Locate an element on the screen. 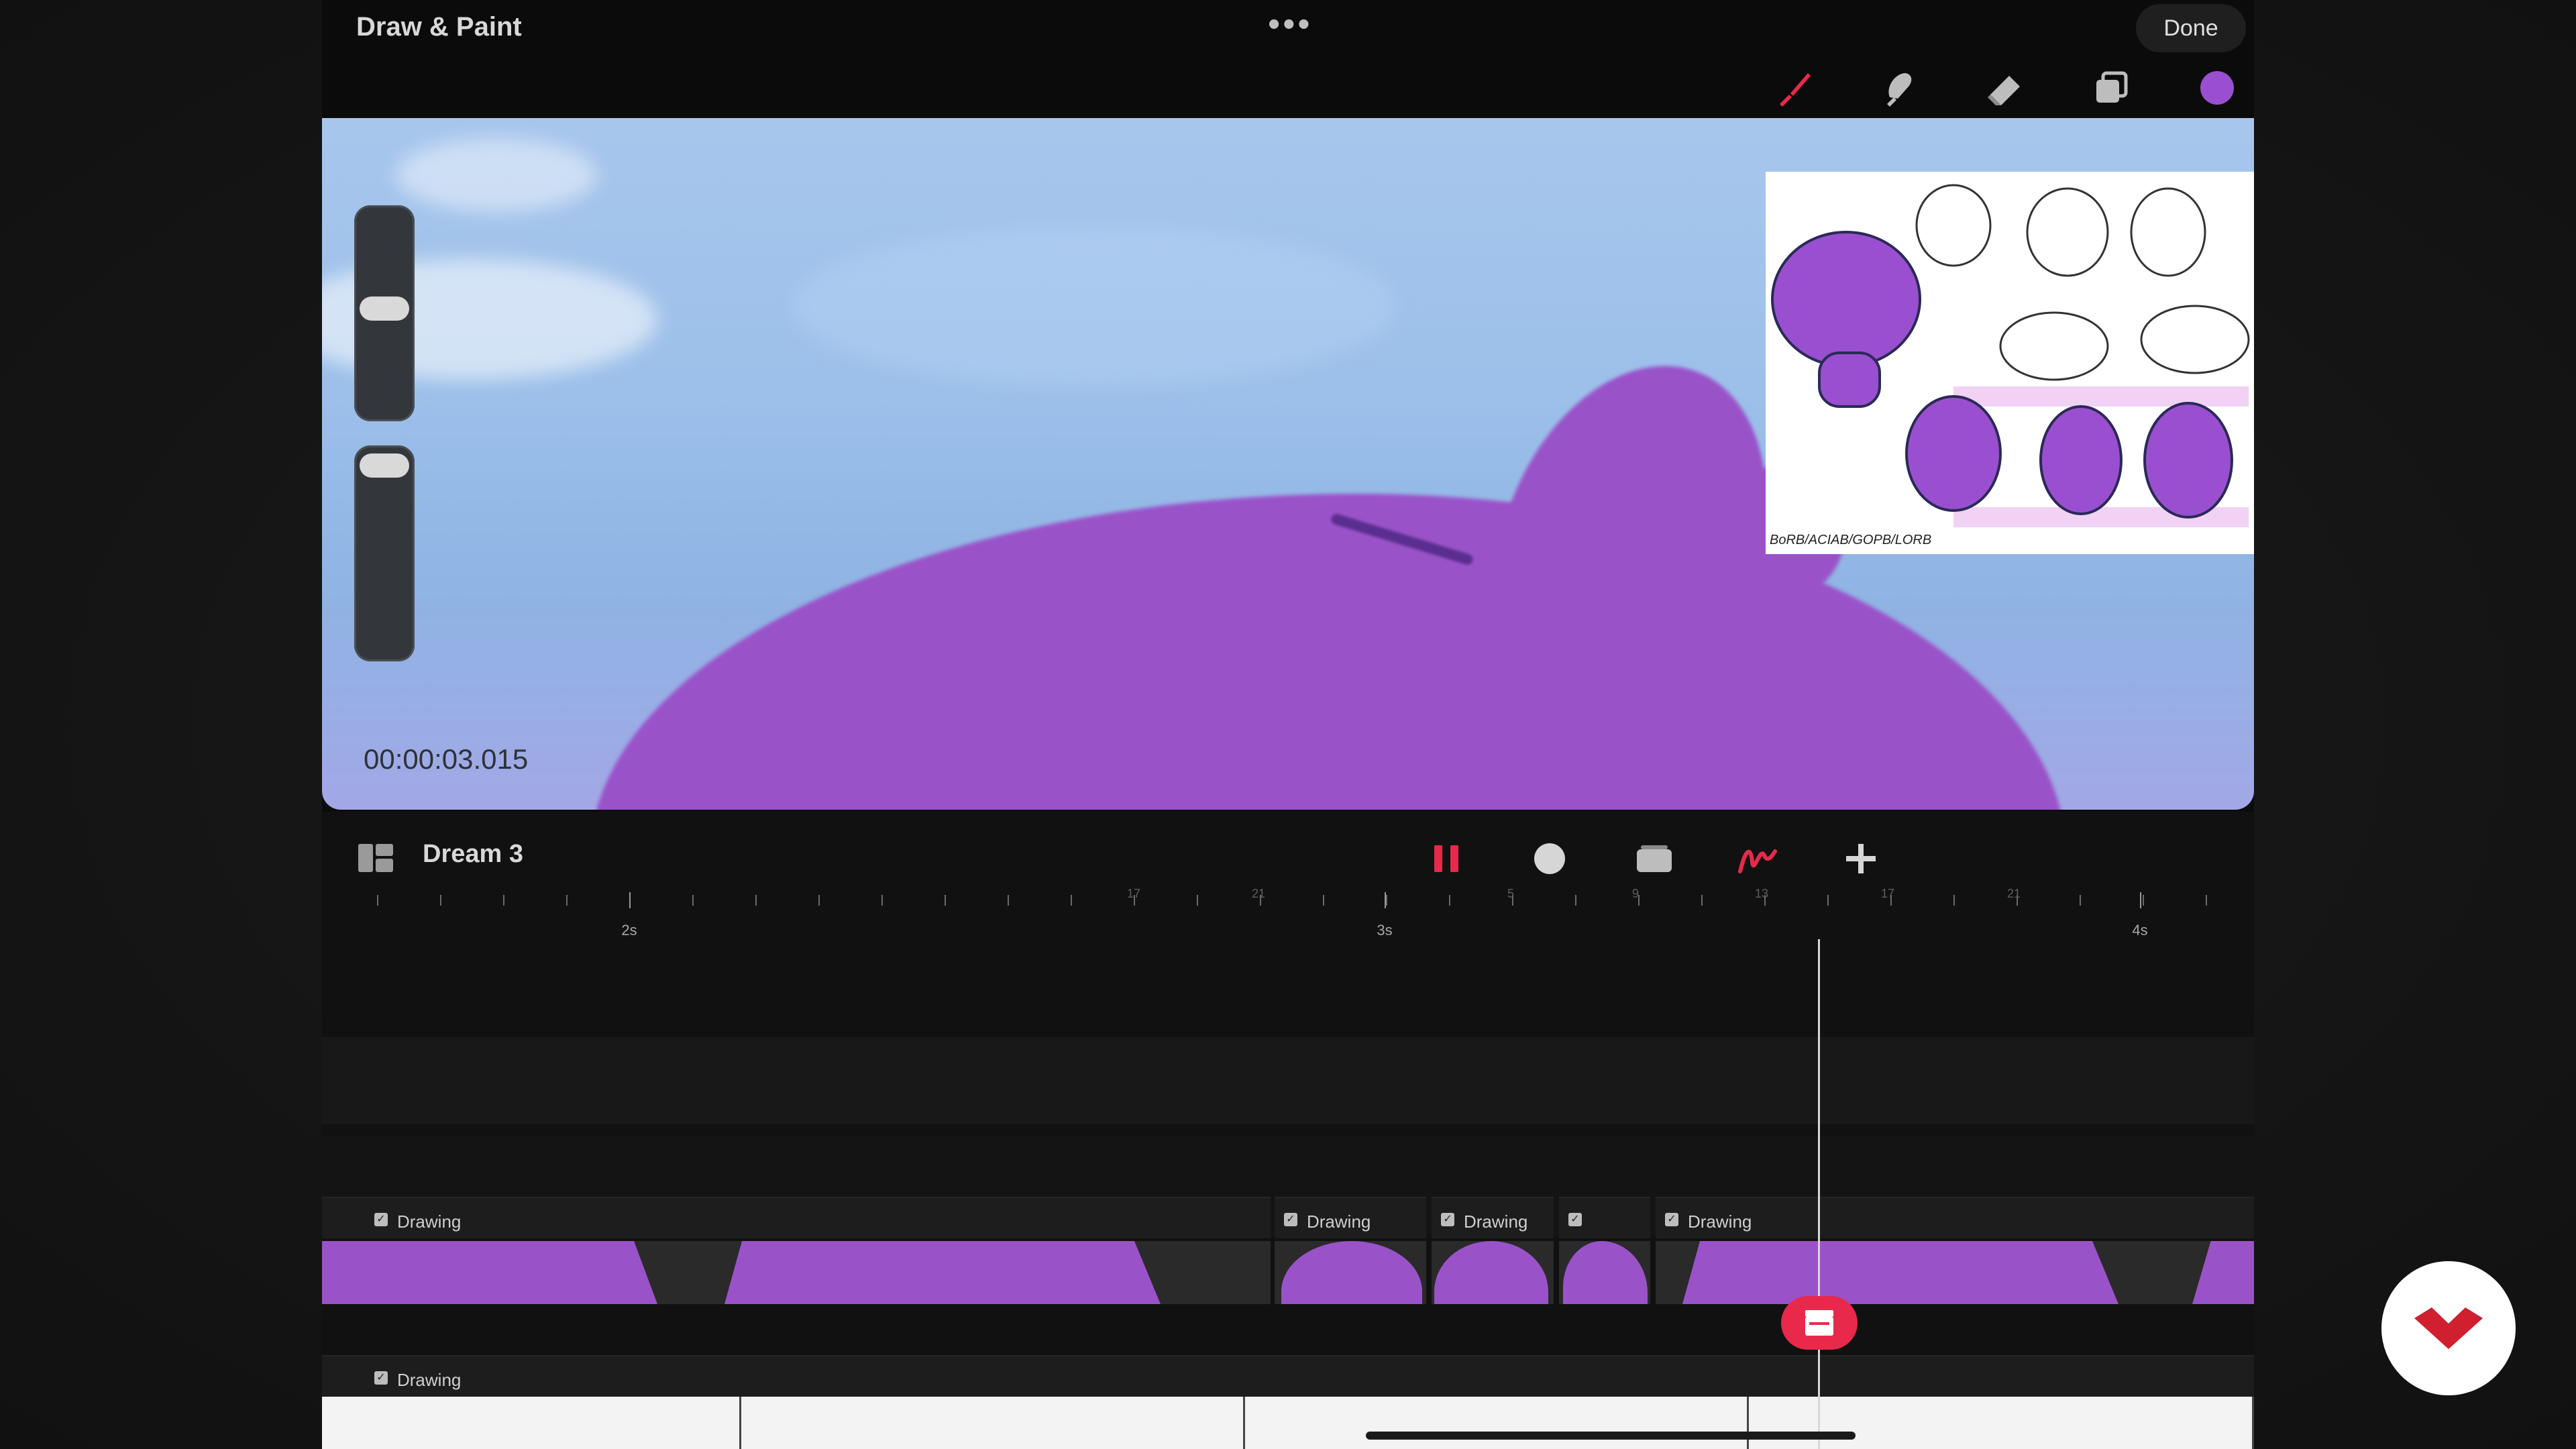 This screenshot has width=2576, height=1449. onion-skin-icon is located at coordinates (1654, 858).